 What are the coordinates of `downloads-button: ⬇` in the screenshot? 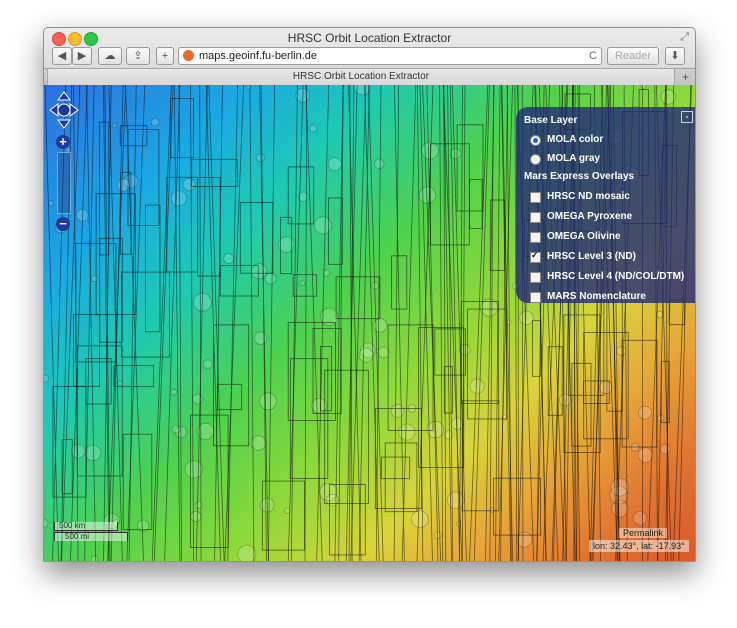 It's located at (675, 56).